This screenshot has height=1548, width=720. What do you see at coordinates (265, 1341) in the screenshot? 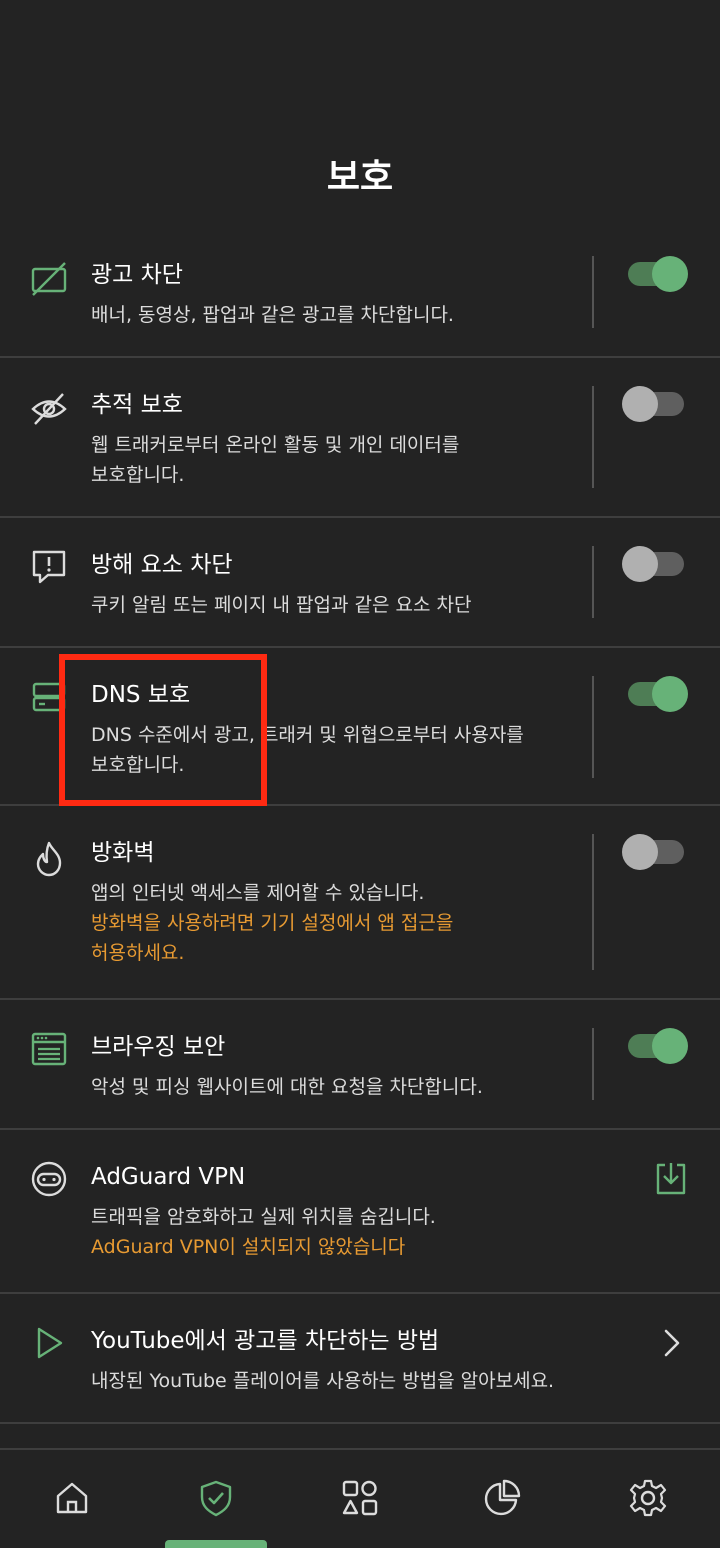
I see `item-title: YouTube에서 광고를 차단하는 방법` at bounding box center [265, 1341].